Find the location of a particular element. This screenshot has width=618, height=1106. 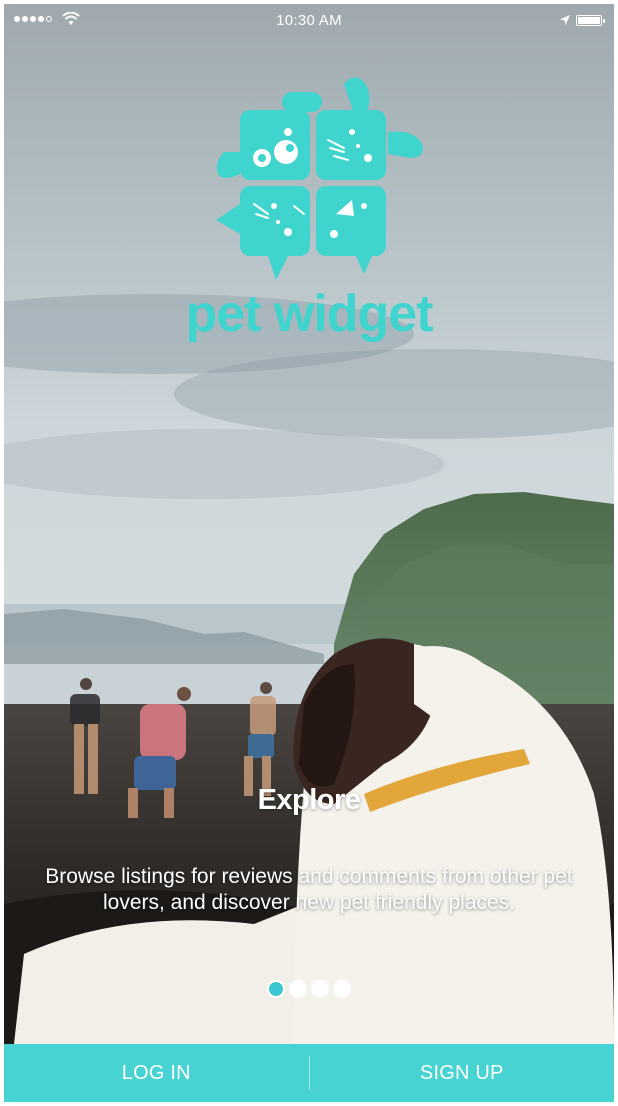

pet-widget-logo-icon is located at coordinates (319, 179).